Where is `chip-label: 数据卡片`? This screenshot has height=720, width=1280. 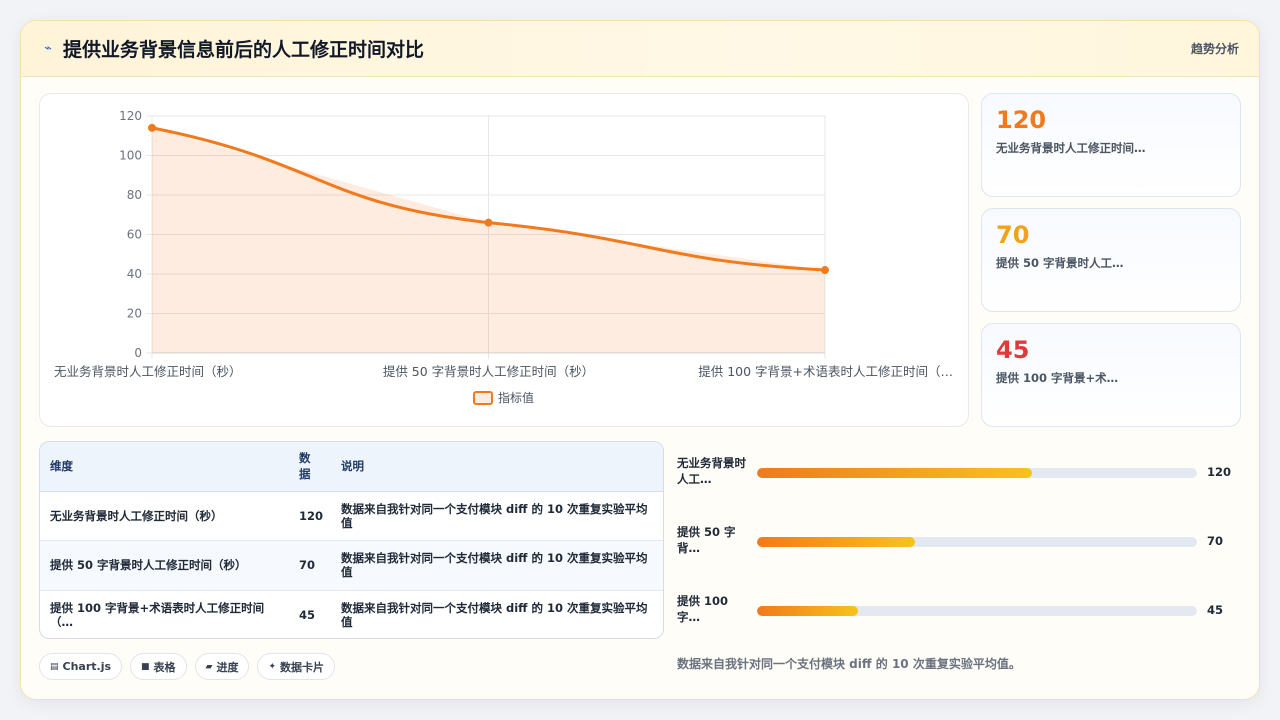 chip-label: 数据卡片 is located at coordinates (302, 667).